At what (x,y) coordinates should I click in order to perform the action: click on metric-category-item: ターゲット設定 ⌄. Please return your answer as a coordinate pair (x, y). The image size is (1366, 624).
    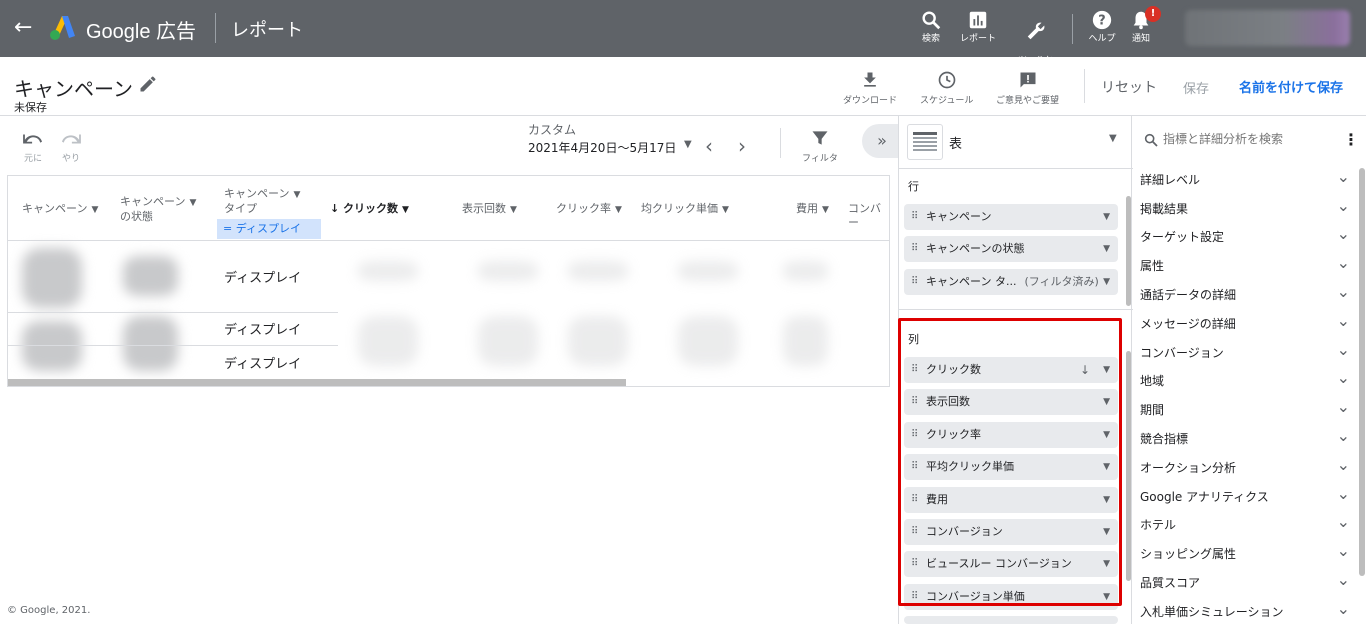
    Looking at the image, I should click on (1245, 236).